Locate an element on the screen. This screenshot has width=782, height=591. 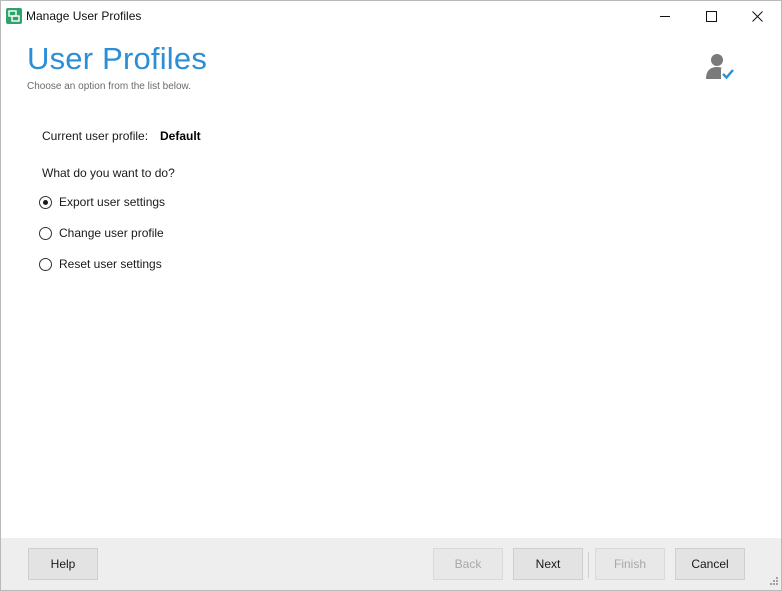
option-reset-user-settings: Reset user settings is located at coordinates (100, 264).